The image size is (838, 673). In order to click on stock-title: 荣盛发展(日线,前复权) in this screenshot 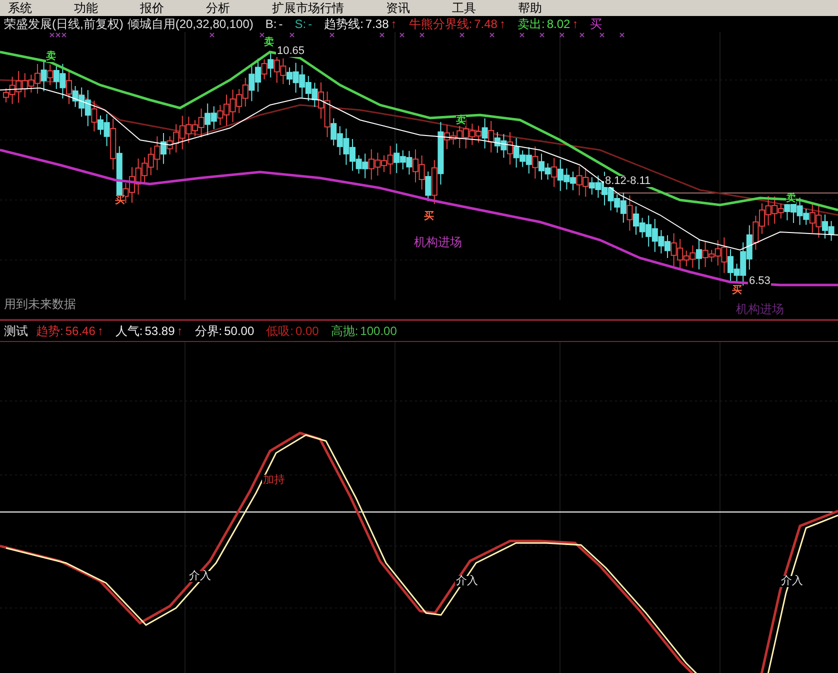, I will do `click(64, 24)`.